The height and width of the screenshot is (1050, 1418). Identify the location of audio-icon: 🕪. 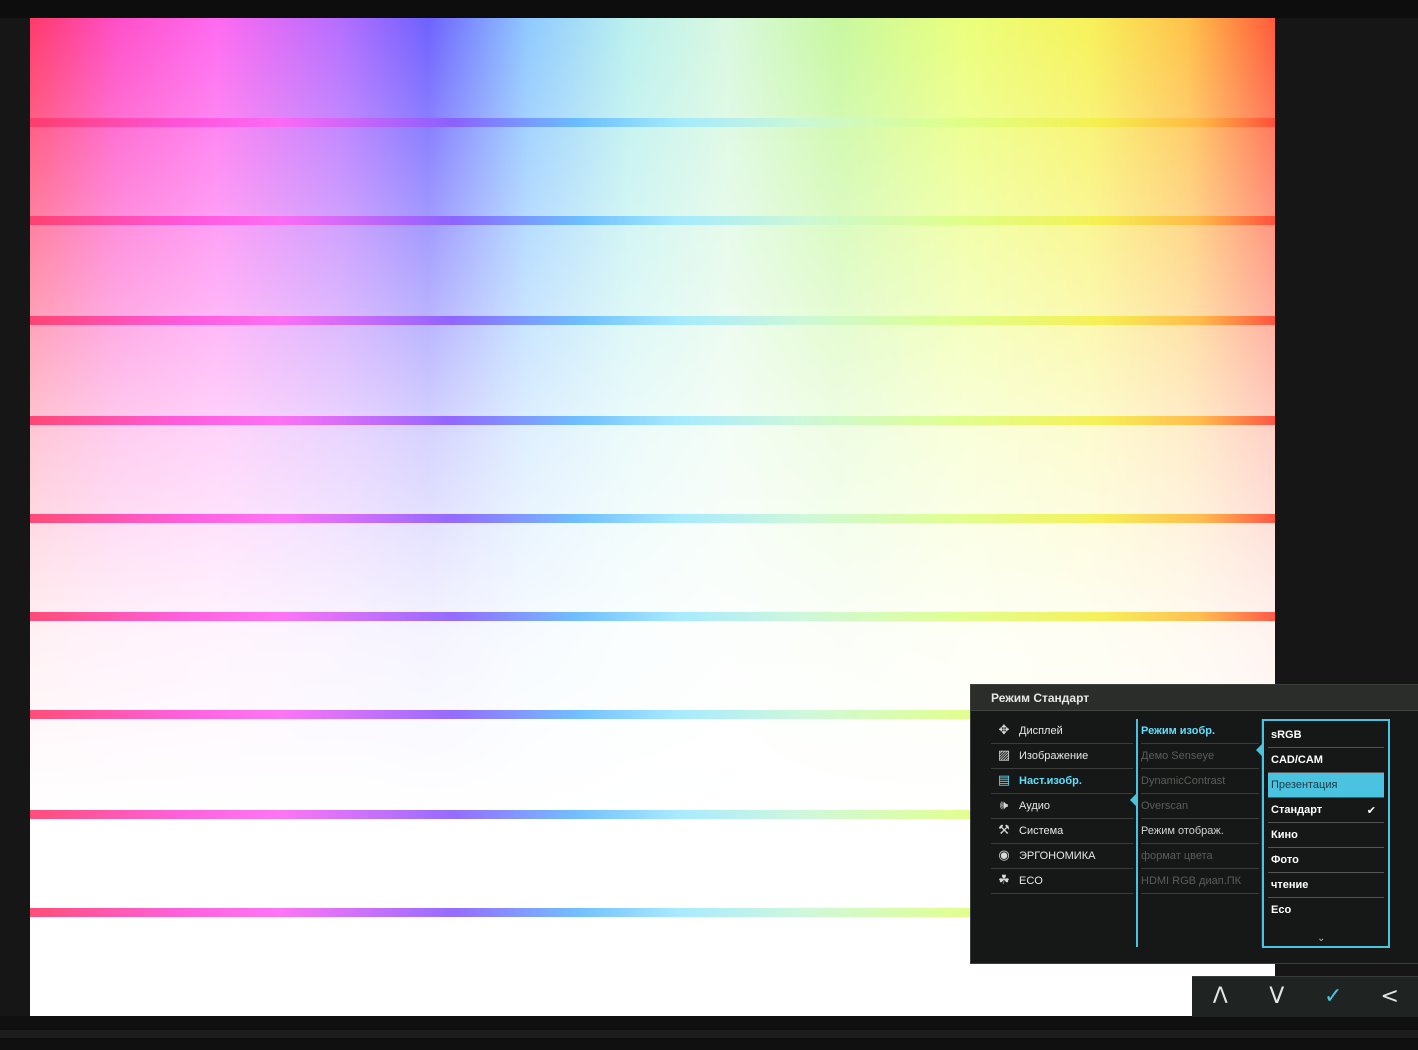
(1004, 805).